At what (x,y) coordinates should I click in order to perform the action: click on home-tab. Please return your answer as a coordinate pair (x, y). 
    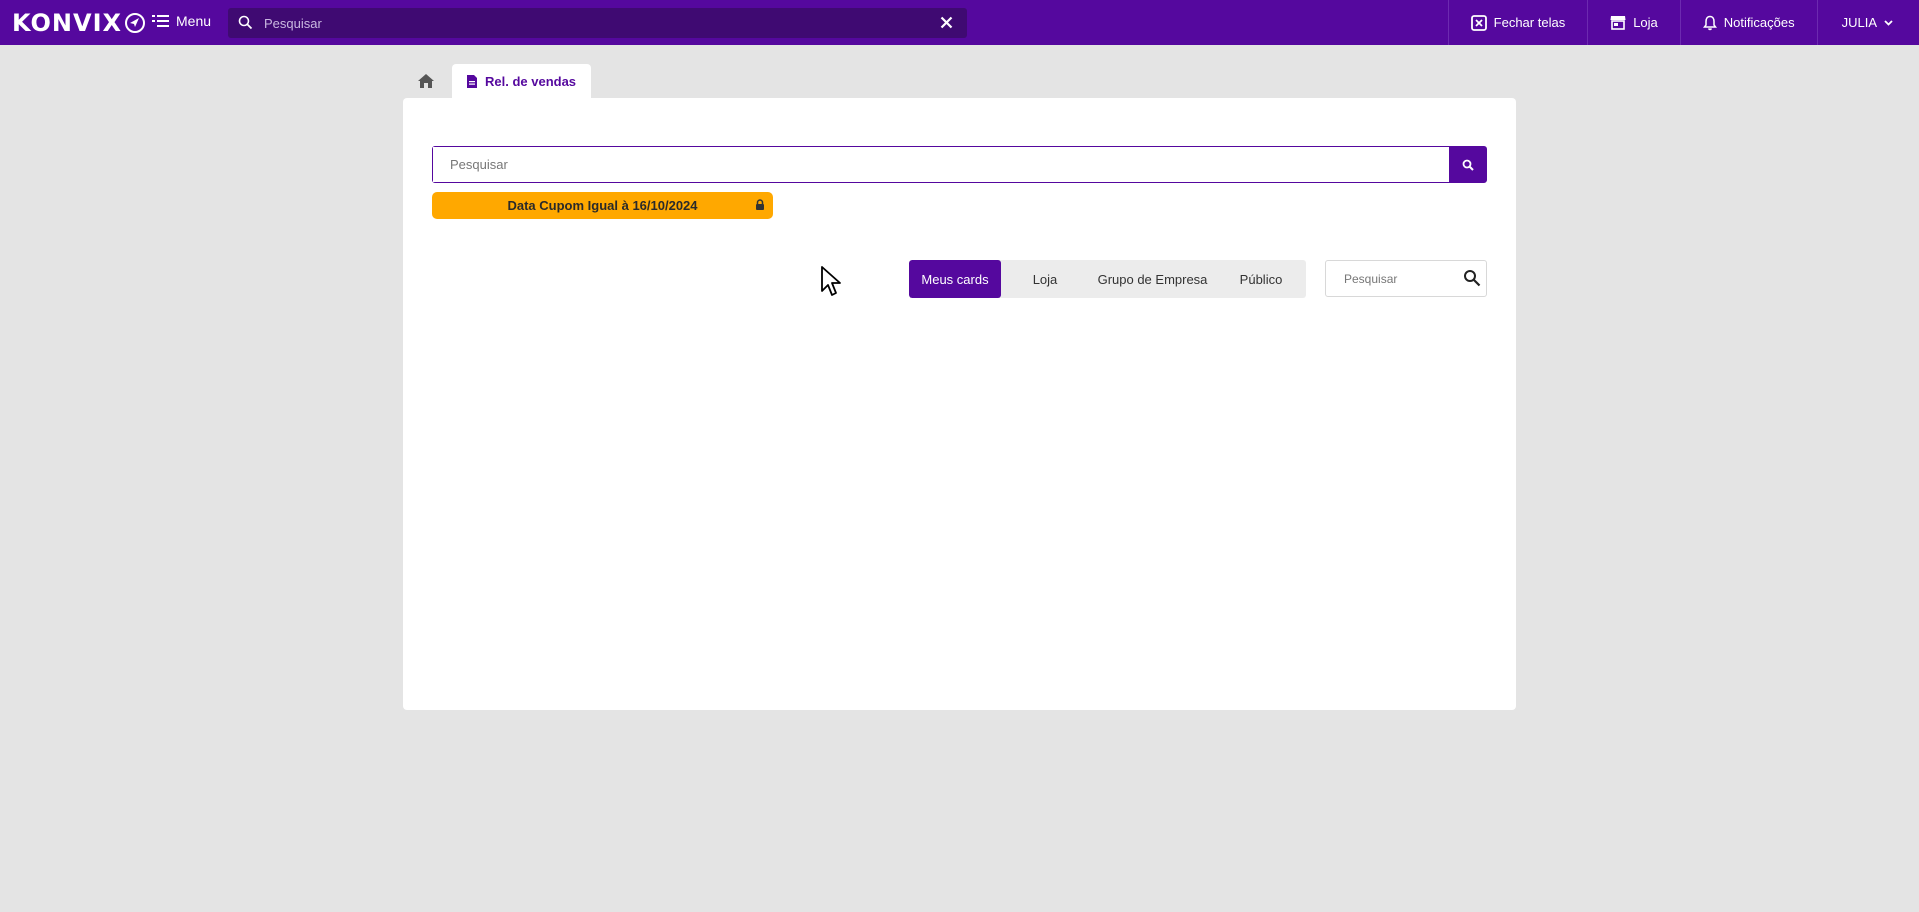
    Looking at the image, I should click on (426, 81).